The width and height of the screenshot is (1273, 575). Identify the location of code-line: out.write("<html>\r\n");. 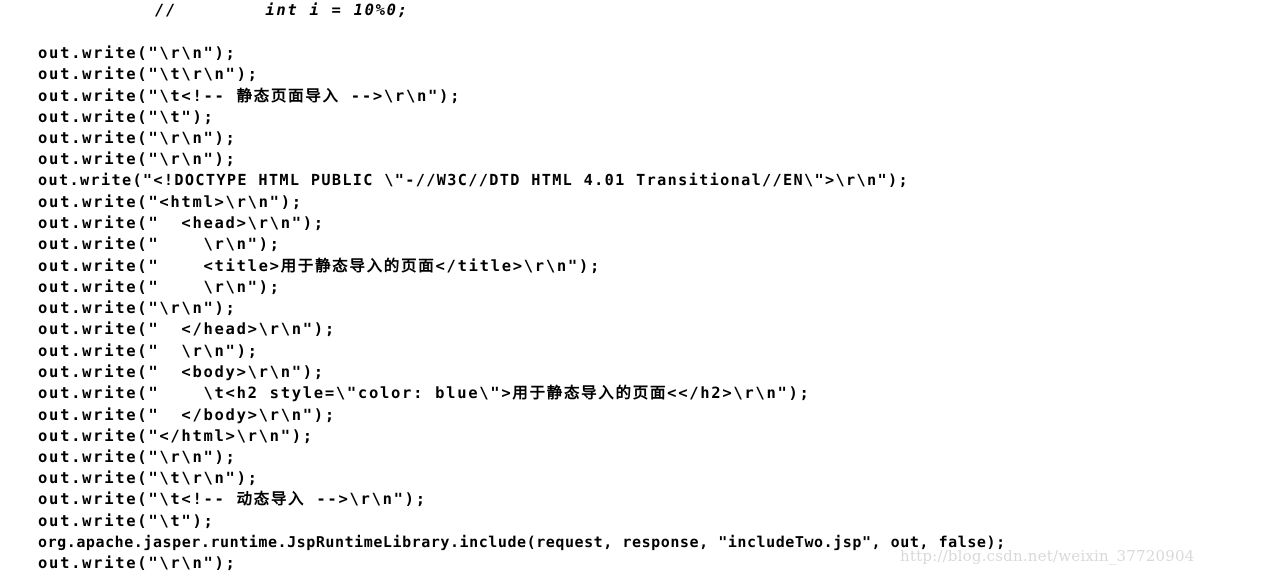
(170, 202).